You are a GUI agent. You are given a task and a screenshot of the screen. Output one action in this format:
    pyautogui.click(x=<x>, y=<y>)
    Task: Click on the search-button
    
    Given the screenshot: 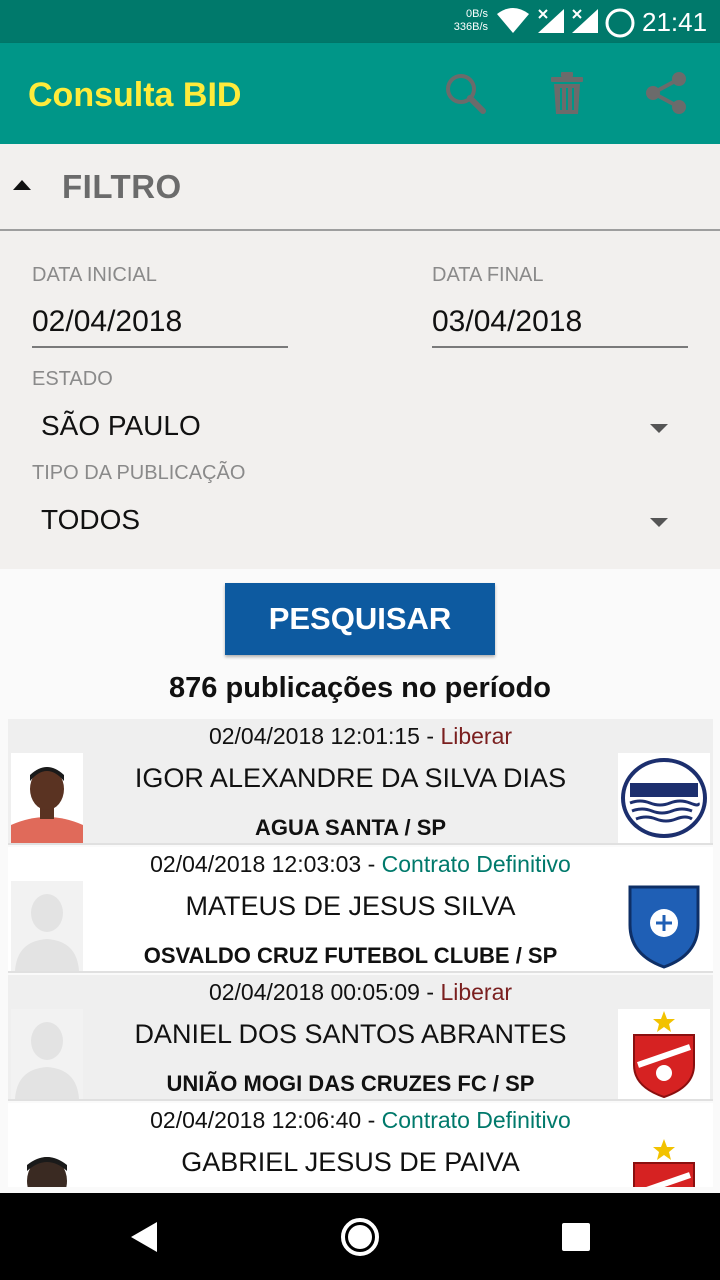 What is the action you would take?
    pyautogui.click(x=465, y=93)
    